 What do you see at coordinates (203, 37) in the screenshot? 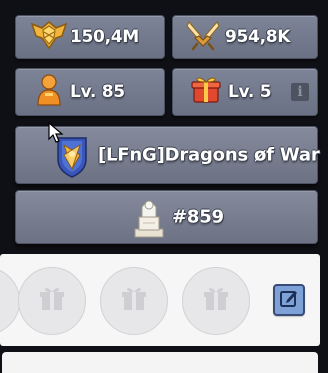
I see `crossed-swords-icon` at bounding box center [203, 37].